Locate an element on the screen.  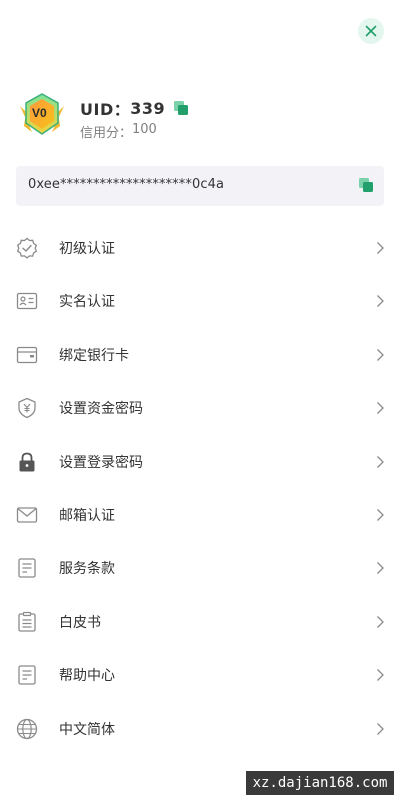
menu-item-label: 设置资金密码 is located at coordinates (101, 409).